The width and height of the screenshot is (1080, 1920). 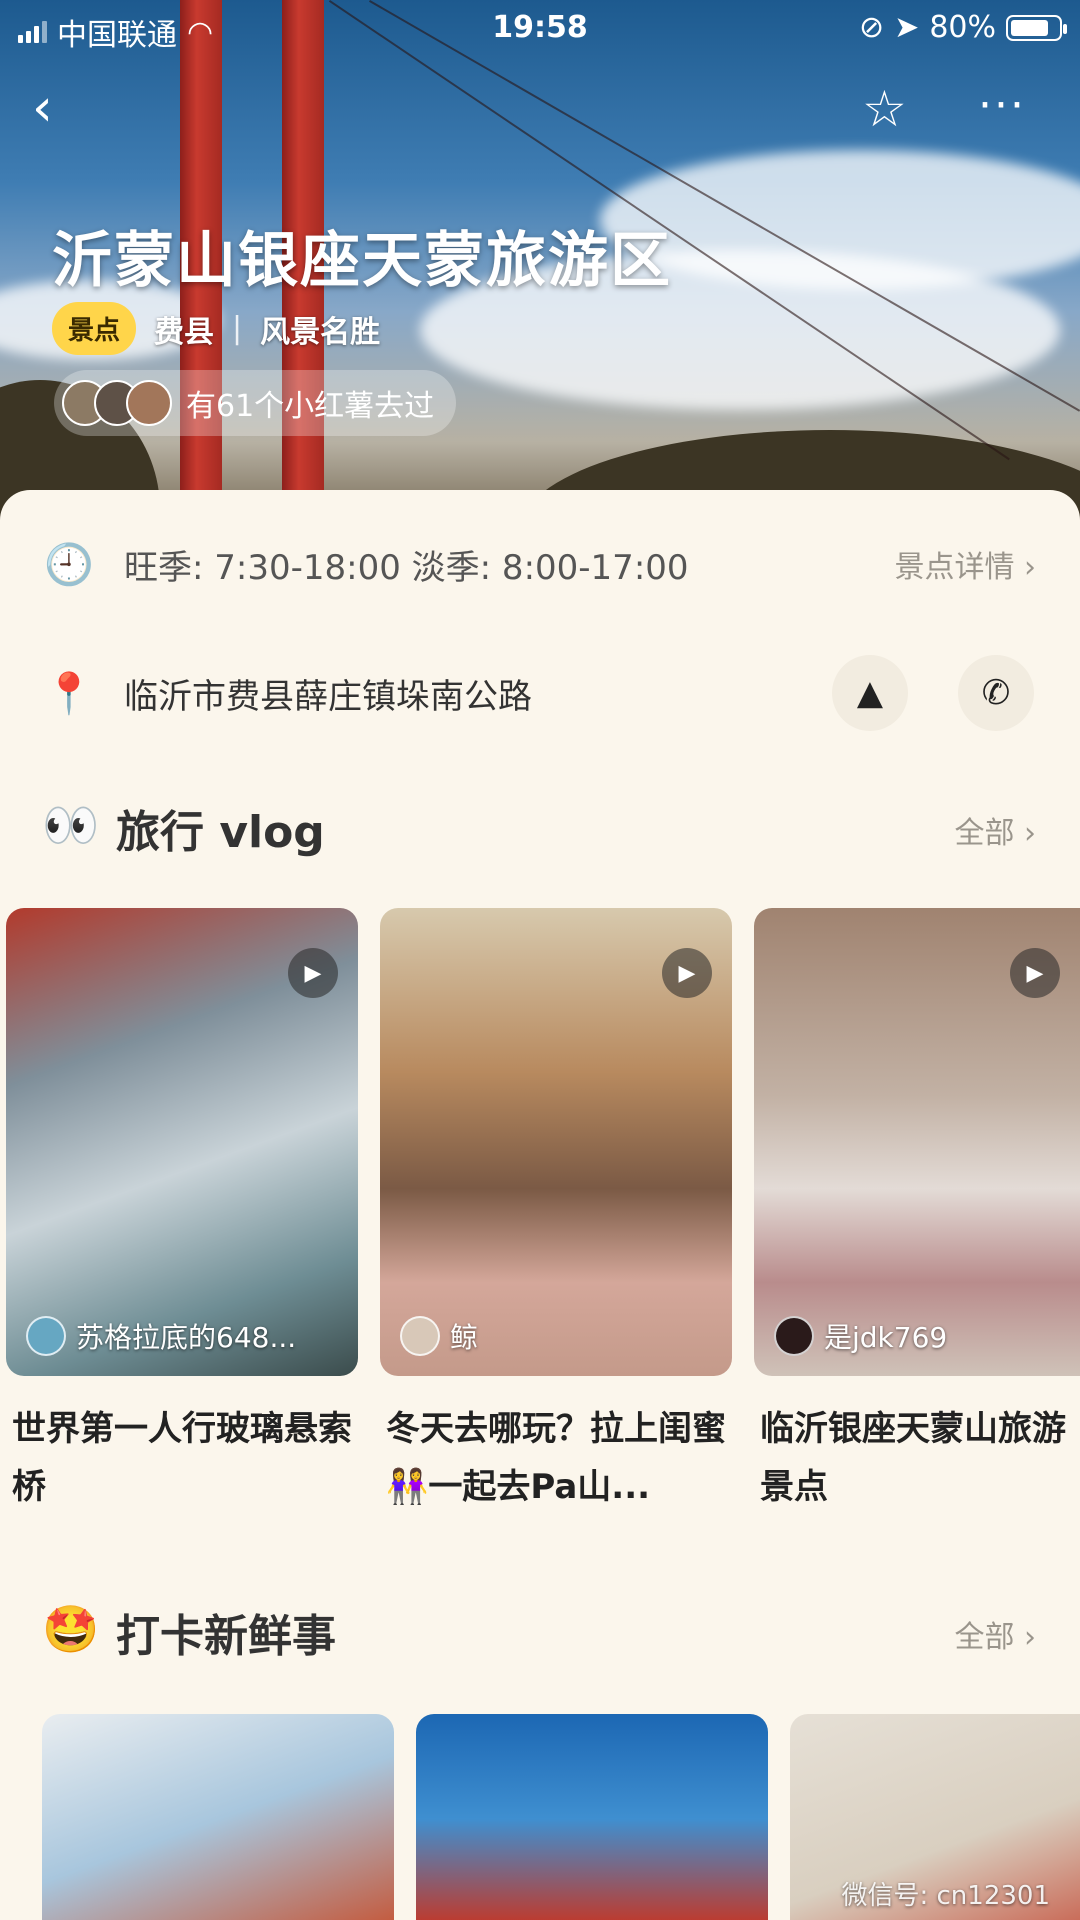 I want to click on vlog-author: 鲸, so click(x=439, y=1336).